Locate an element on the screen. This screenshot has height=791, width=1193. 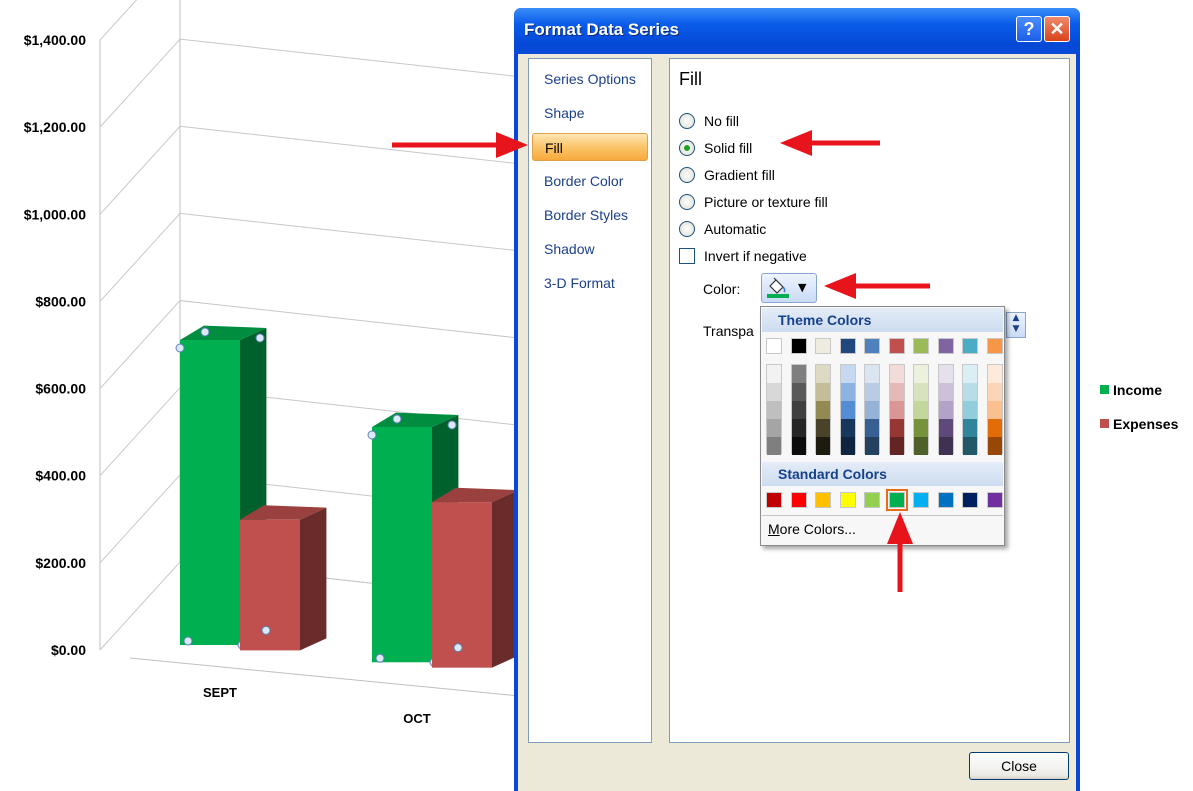
solid-fill-option: Solid fill is located at coordinates (715, 148).